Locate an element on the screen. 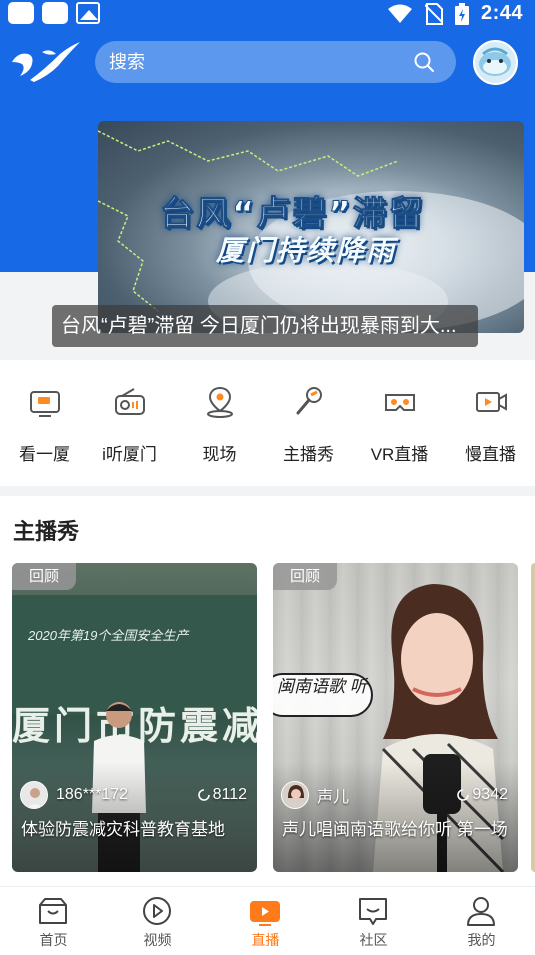  category-item-slow-live: 慢直播 is located at coordinates (490, 423).